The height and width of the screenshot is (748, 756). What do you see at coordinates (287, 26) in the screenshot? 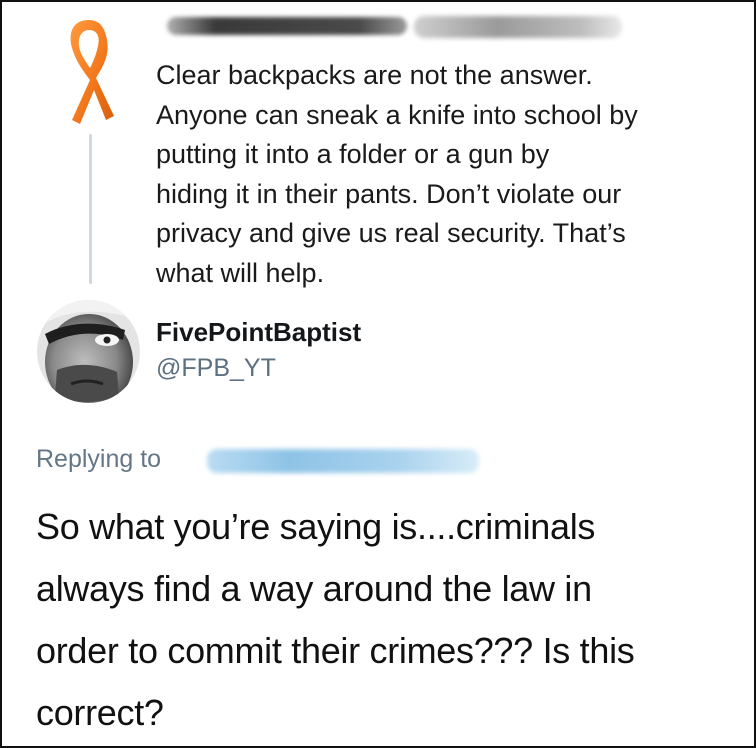
I see `redacted-author-name` at bounding box center [287, 26].